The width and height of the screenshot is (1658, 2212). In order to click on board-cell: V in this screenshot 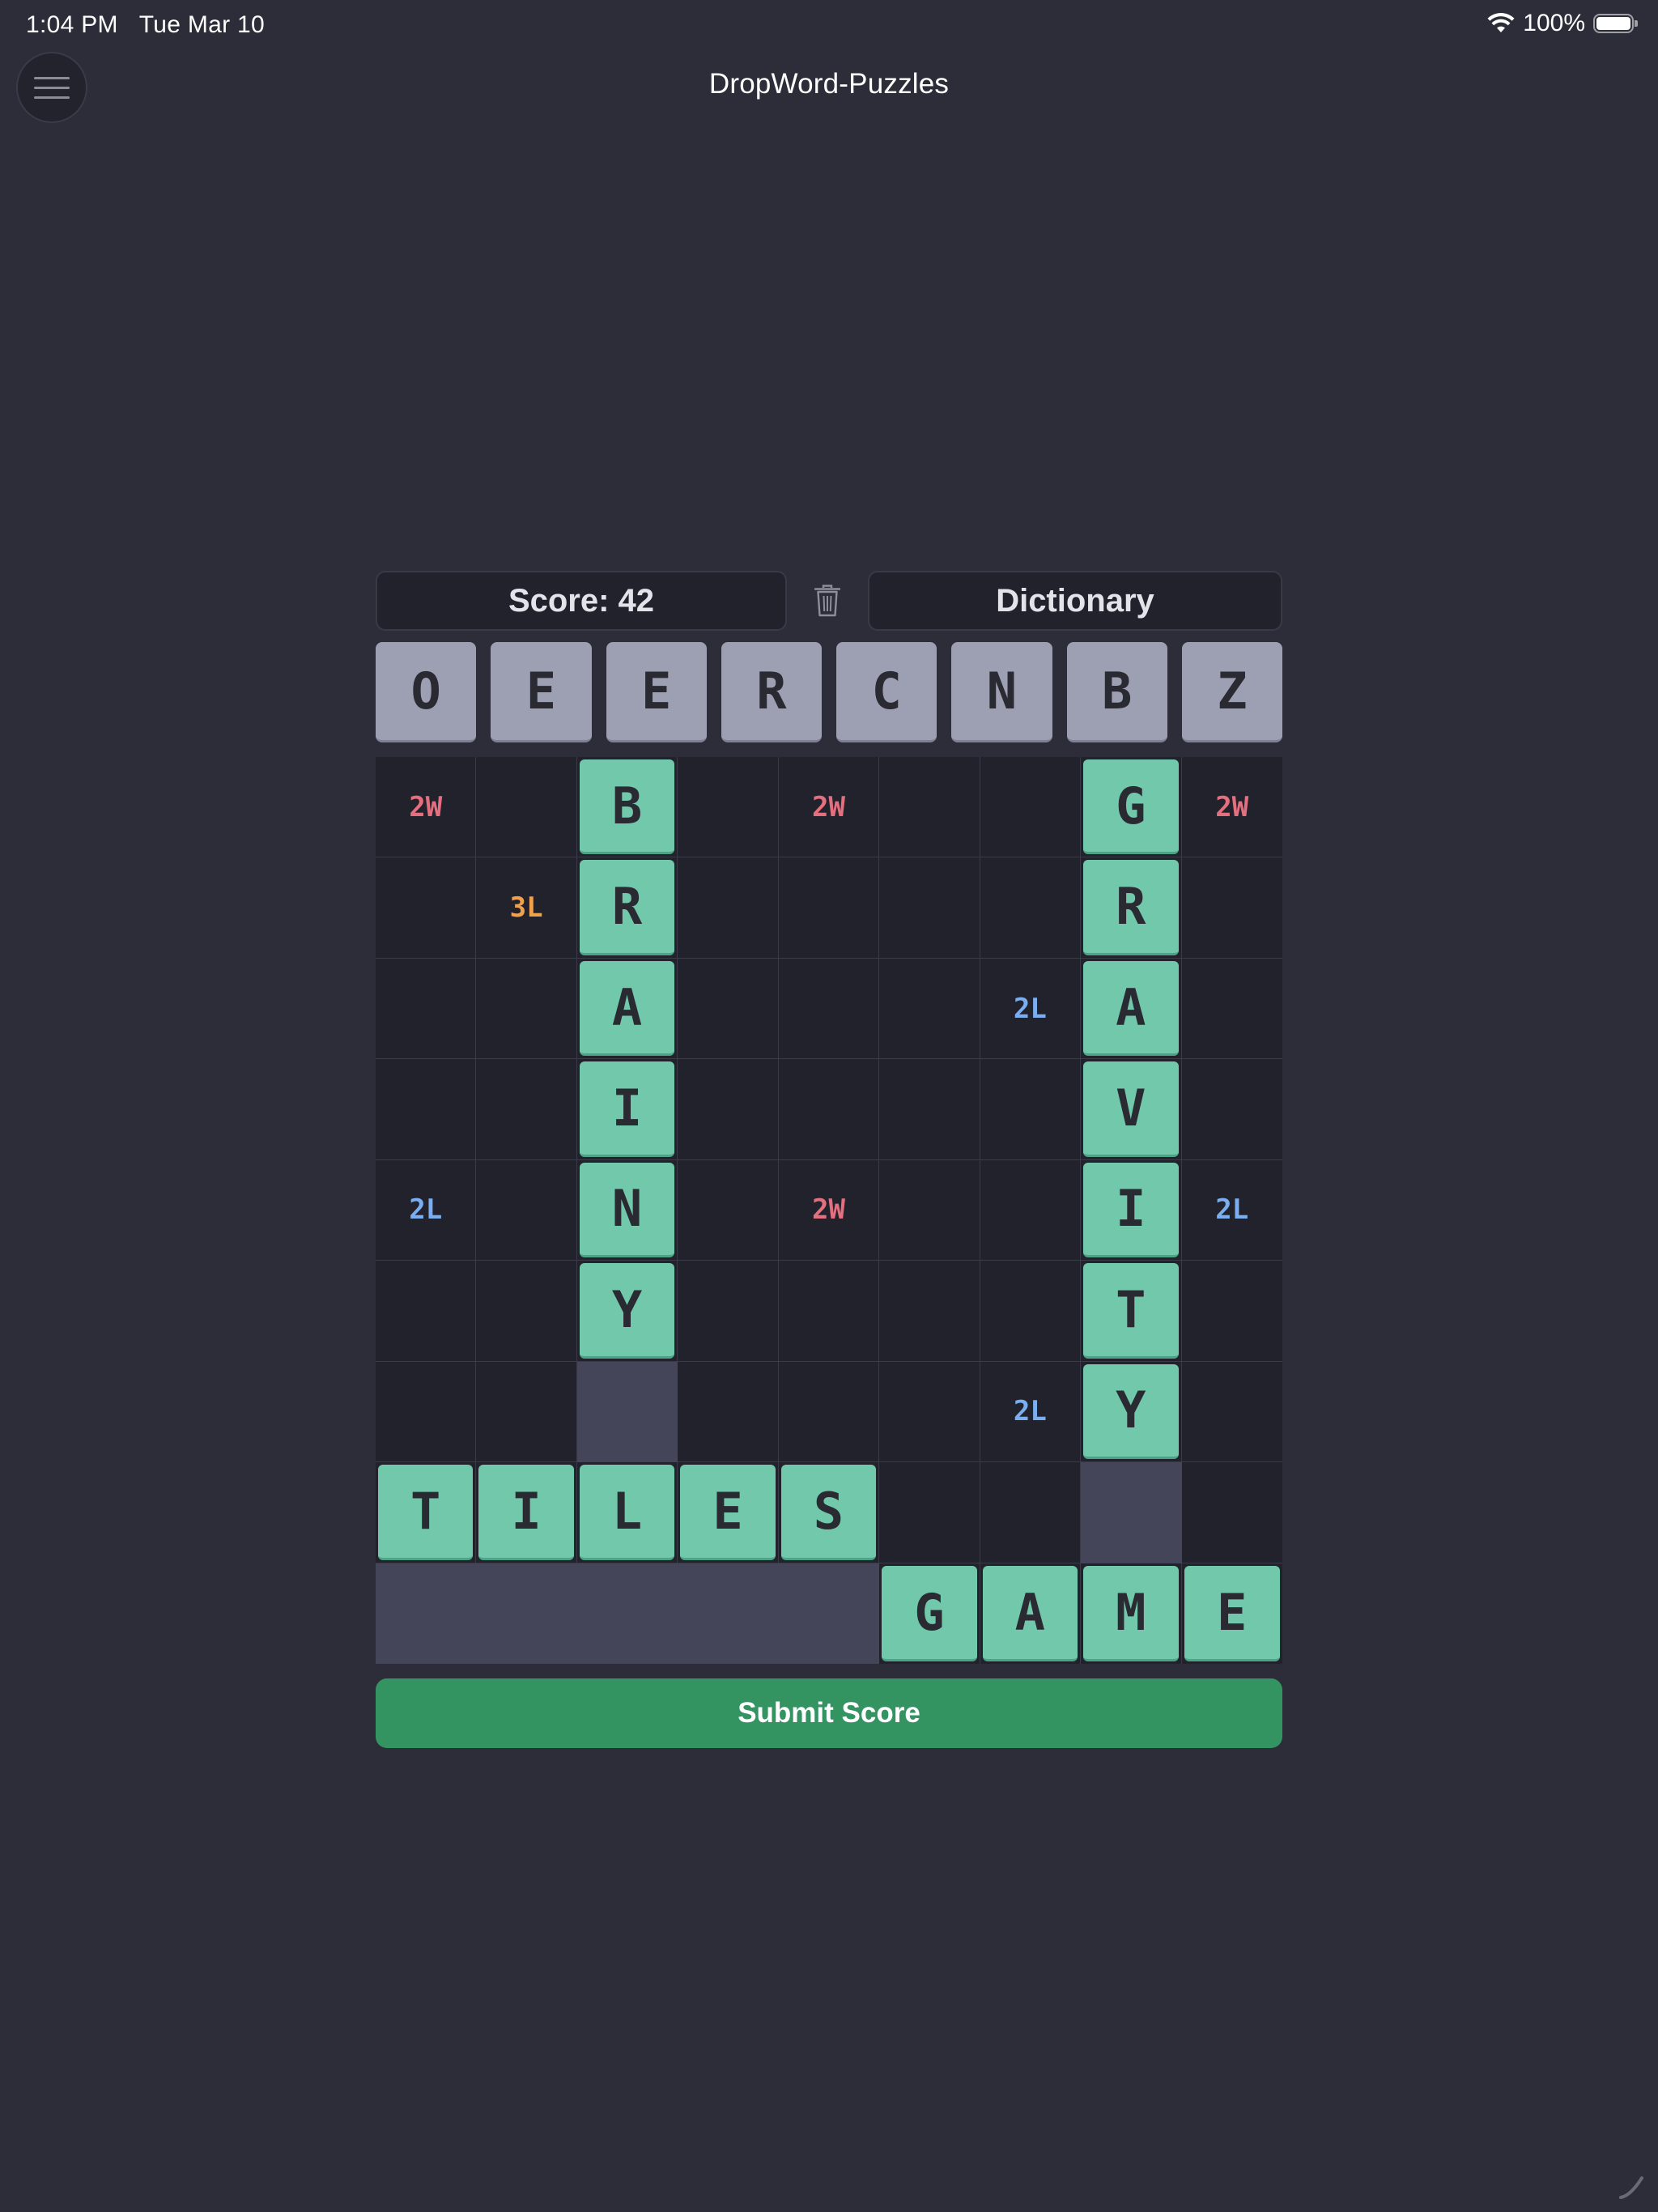, I will do `click(1131, 1110)`.